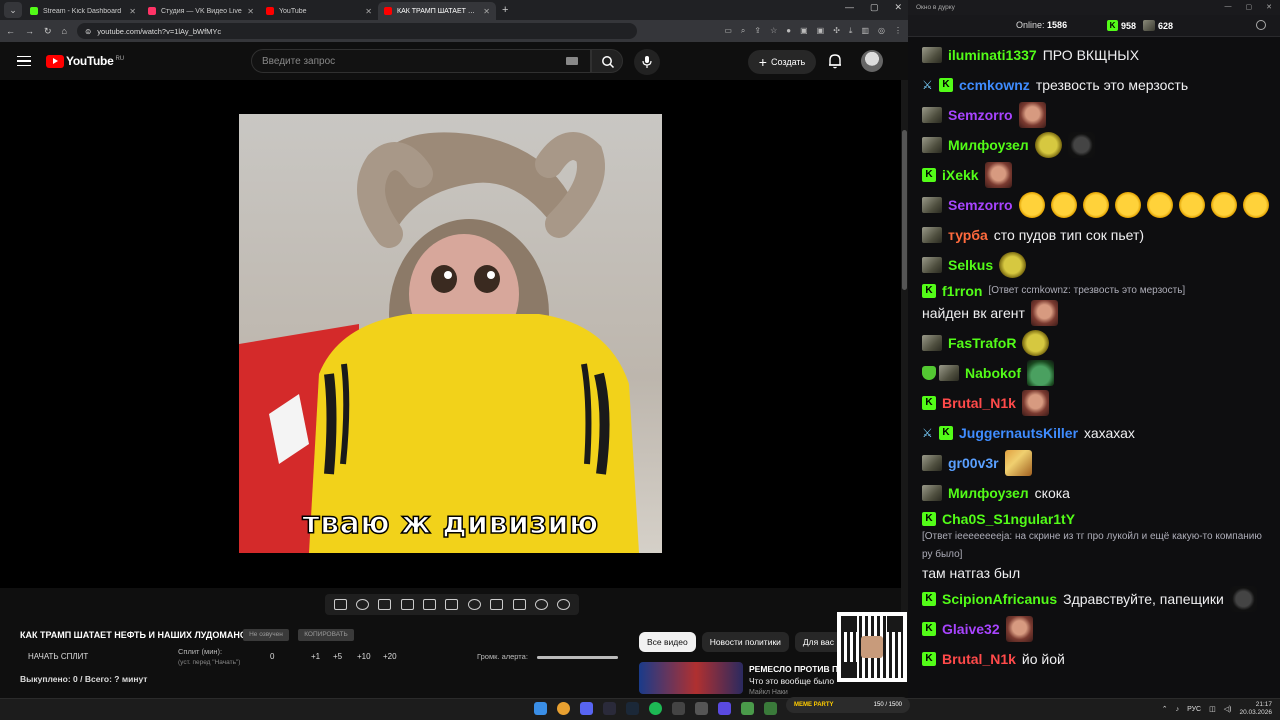 This screenshot has height=720, width=1280. Describe the element at coordinates (632, 708) in the screenshot. I see `steam-icon` at that location.